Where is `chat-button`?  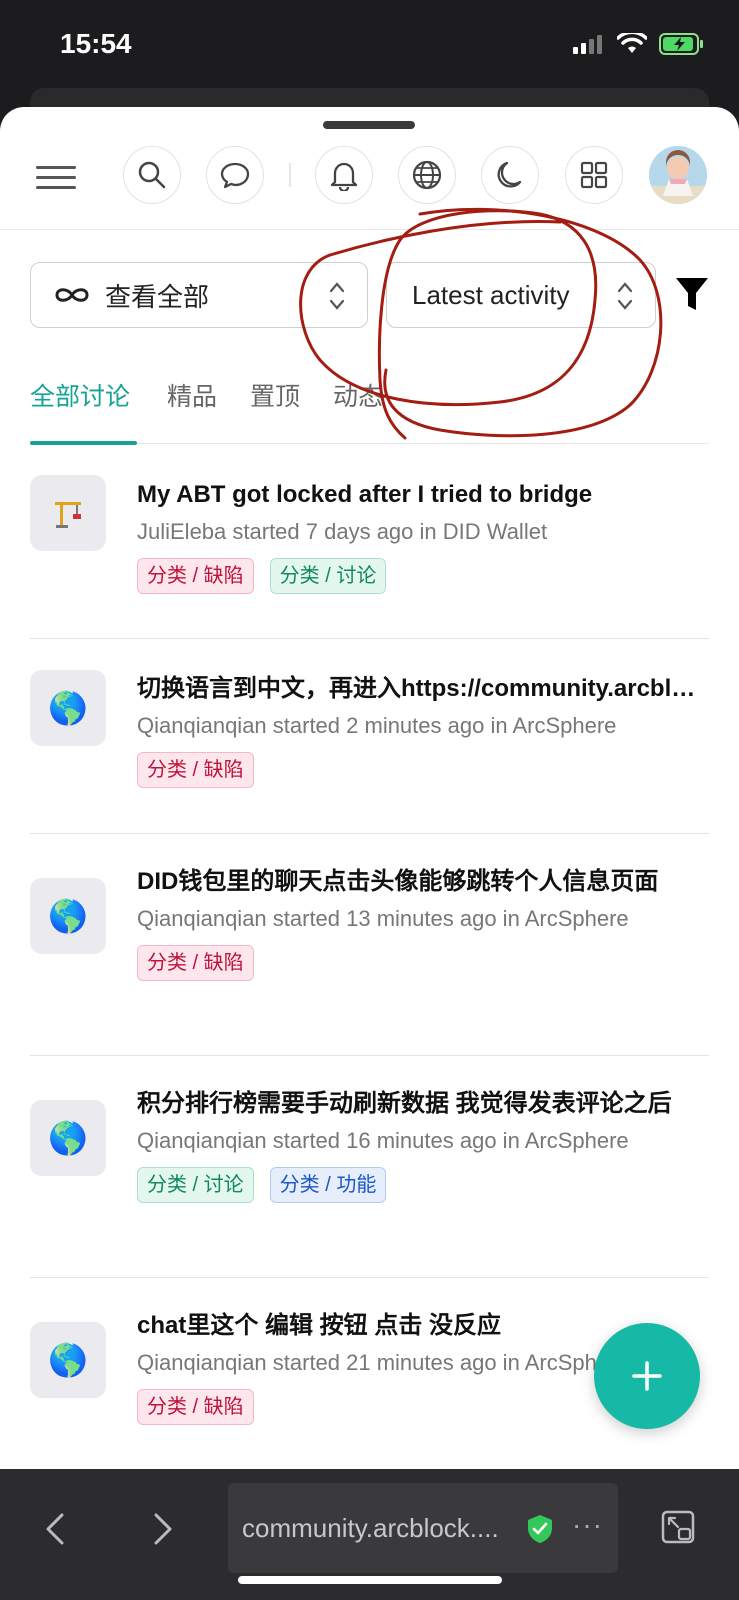
chat-button is located at coordinates (235, 175).